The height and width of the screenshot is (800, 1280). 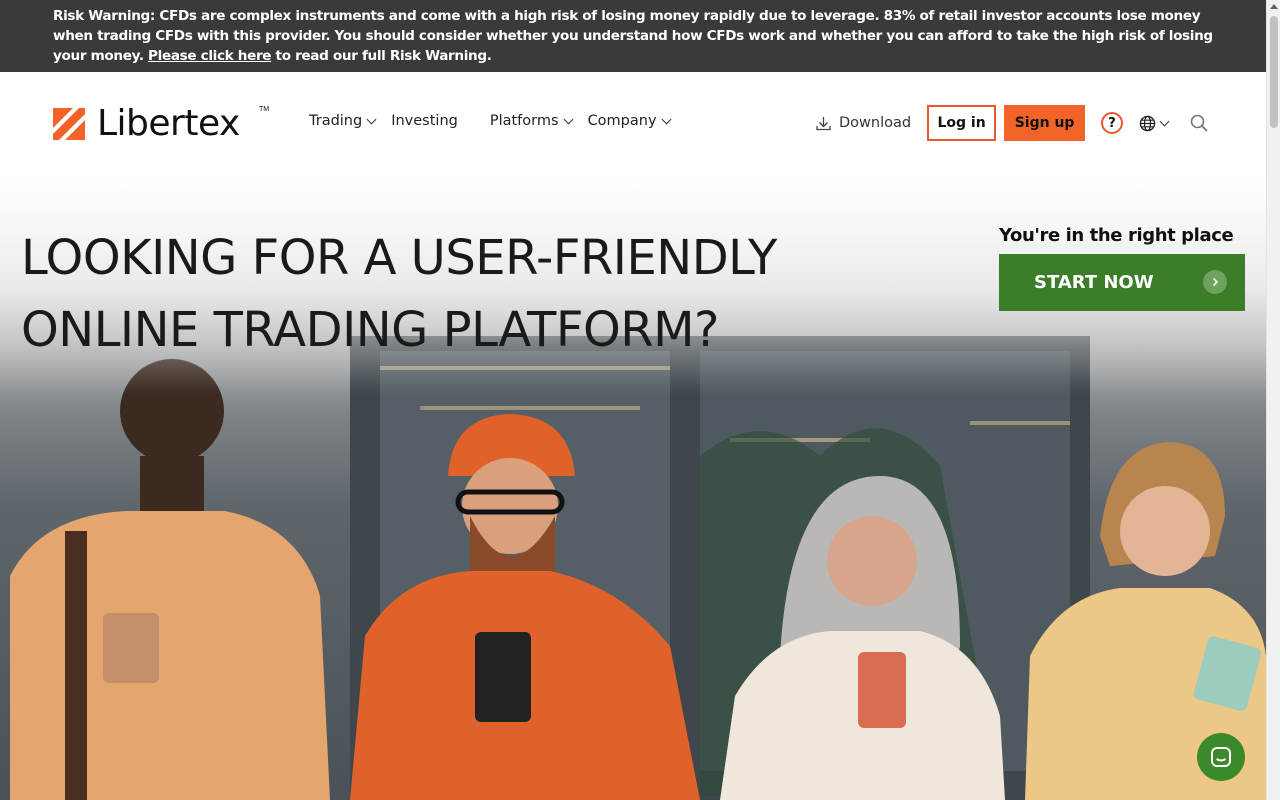 I want to click on scroll-up-arrow-icon, so click(x=1274, y=6).